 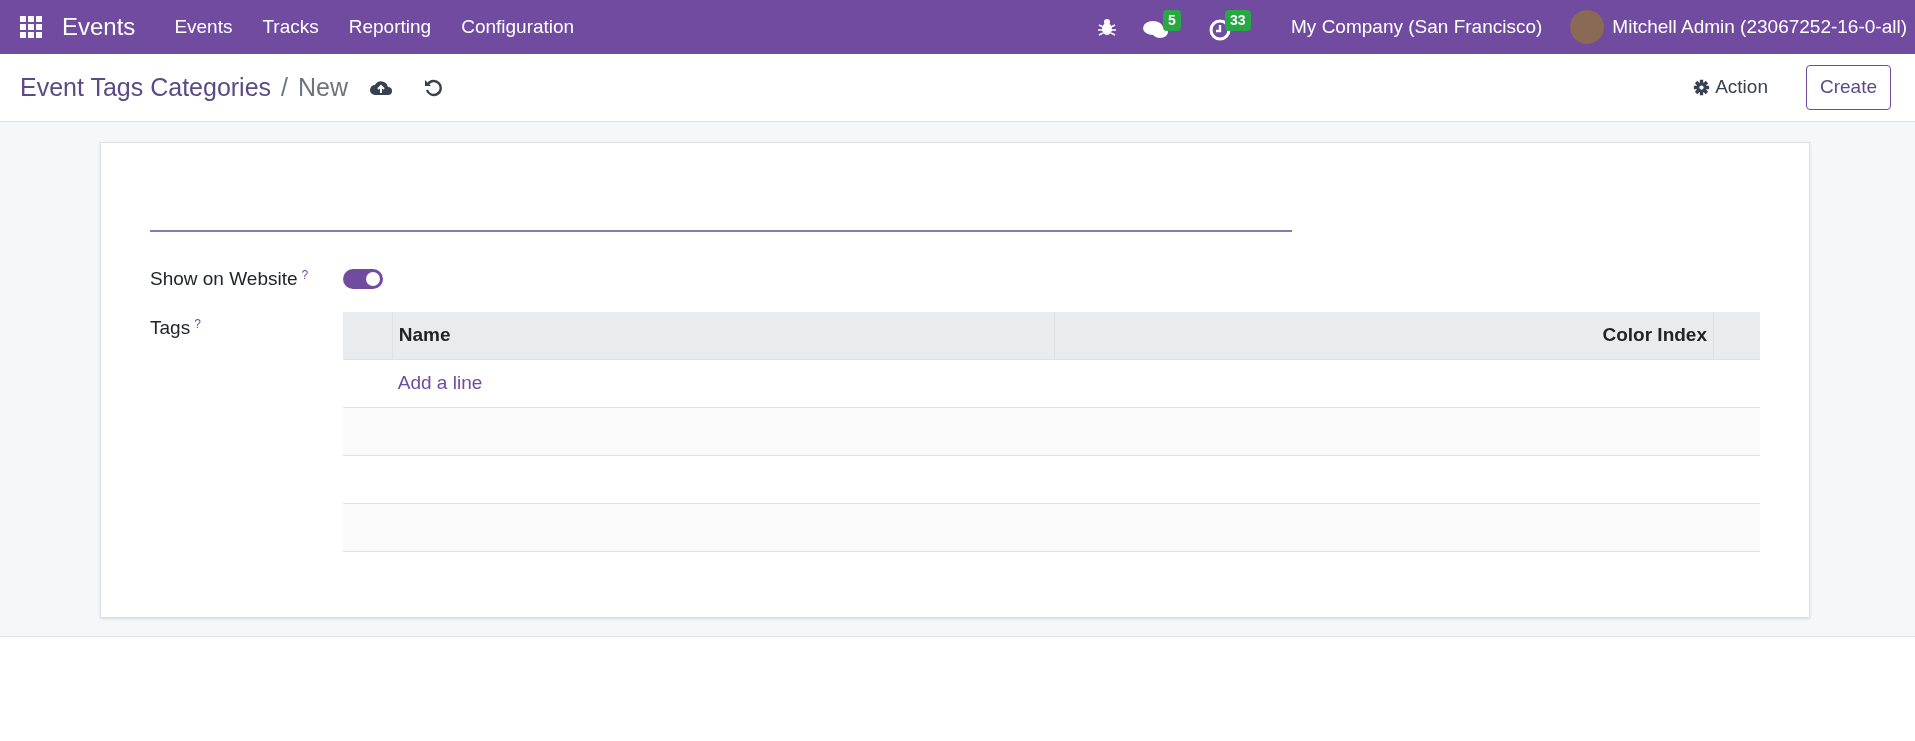 What do you see at coordinates (1238, 20) in the screenshot?
I see `activity-count-badge: 33` at bounding box center [1238, 20].